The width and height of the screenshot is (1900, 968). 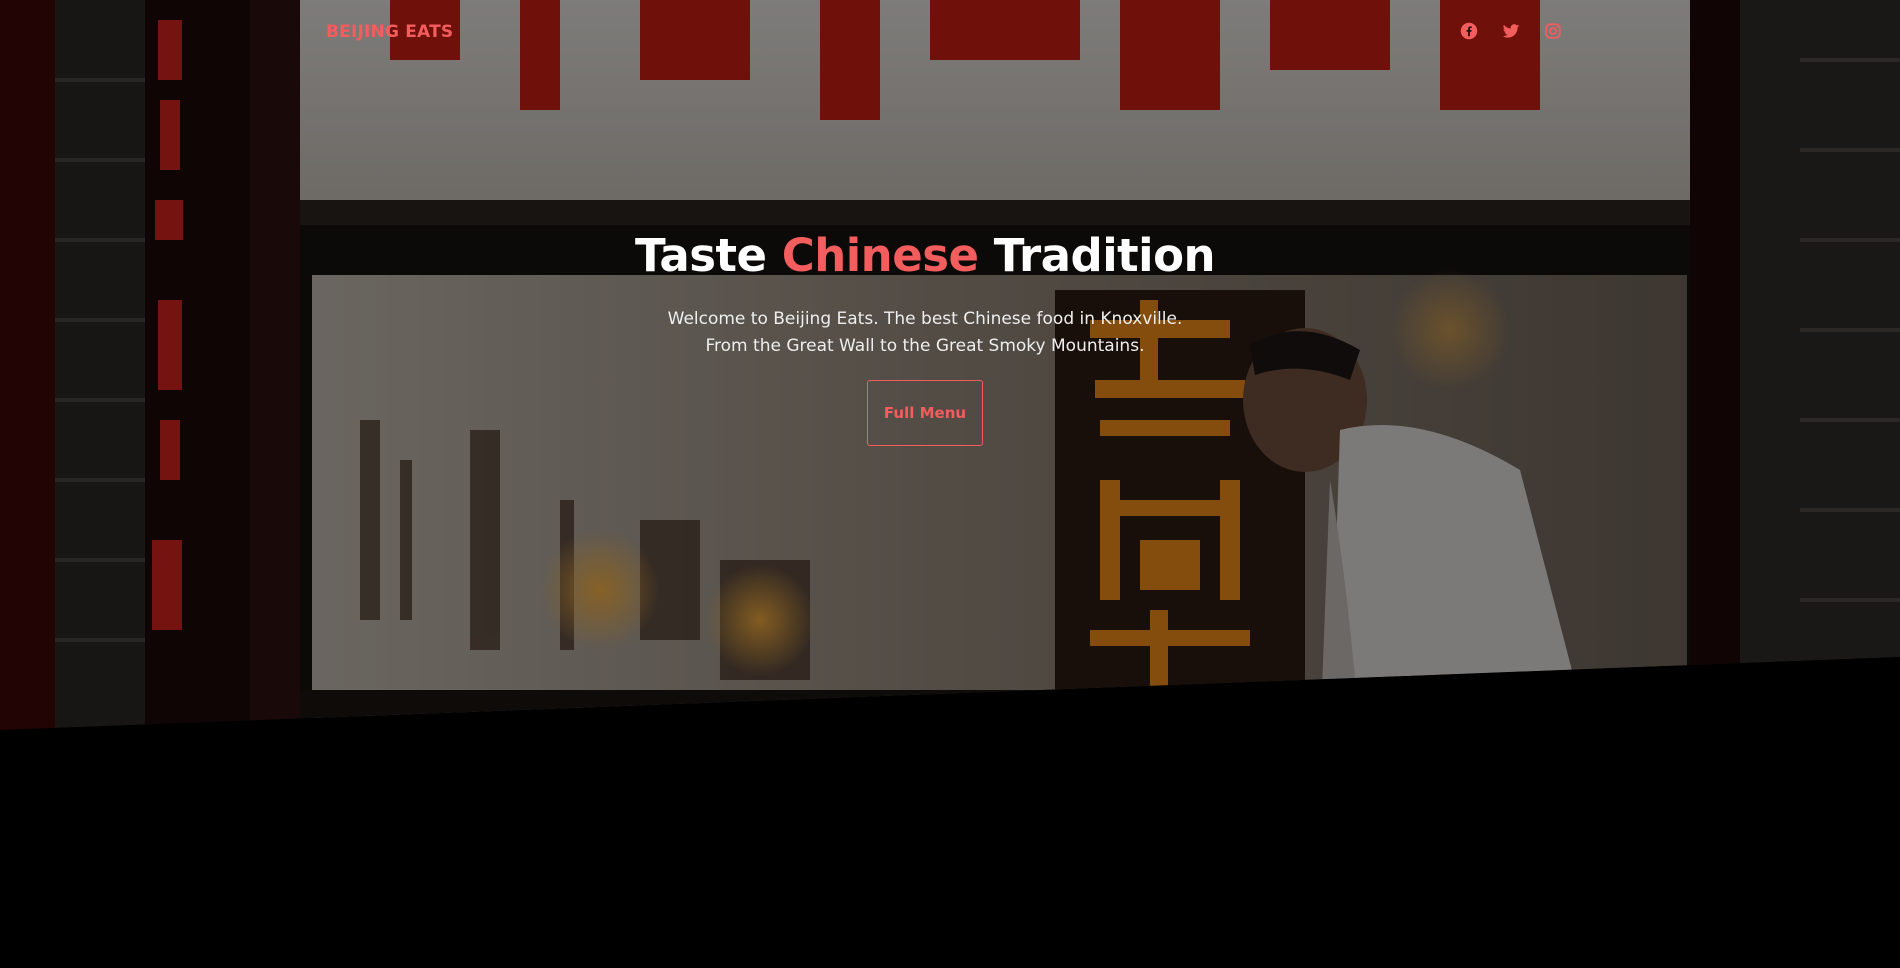 I want to click on social-links, so click(x=1511, y=31).